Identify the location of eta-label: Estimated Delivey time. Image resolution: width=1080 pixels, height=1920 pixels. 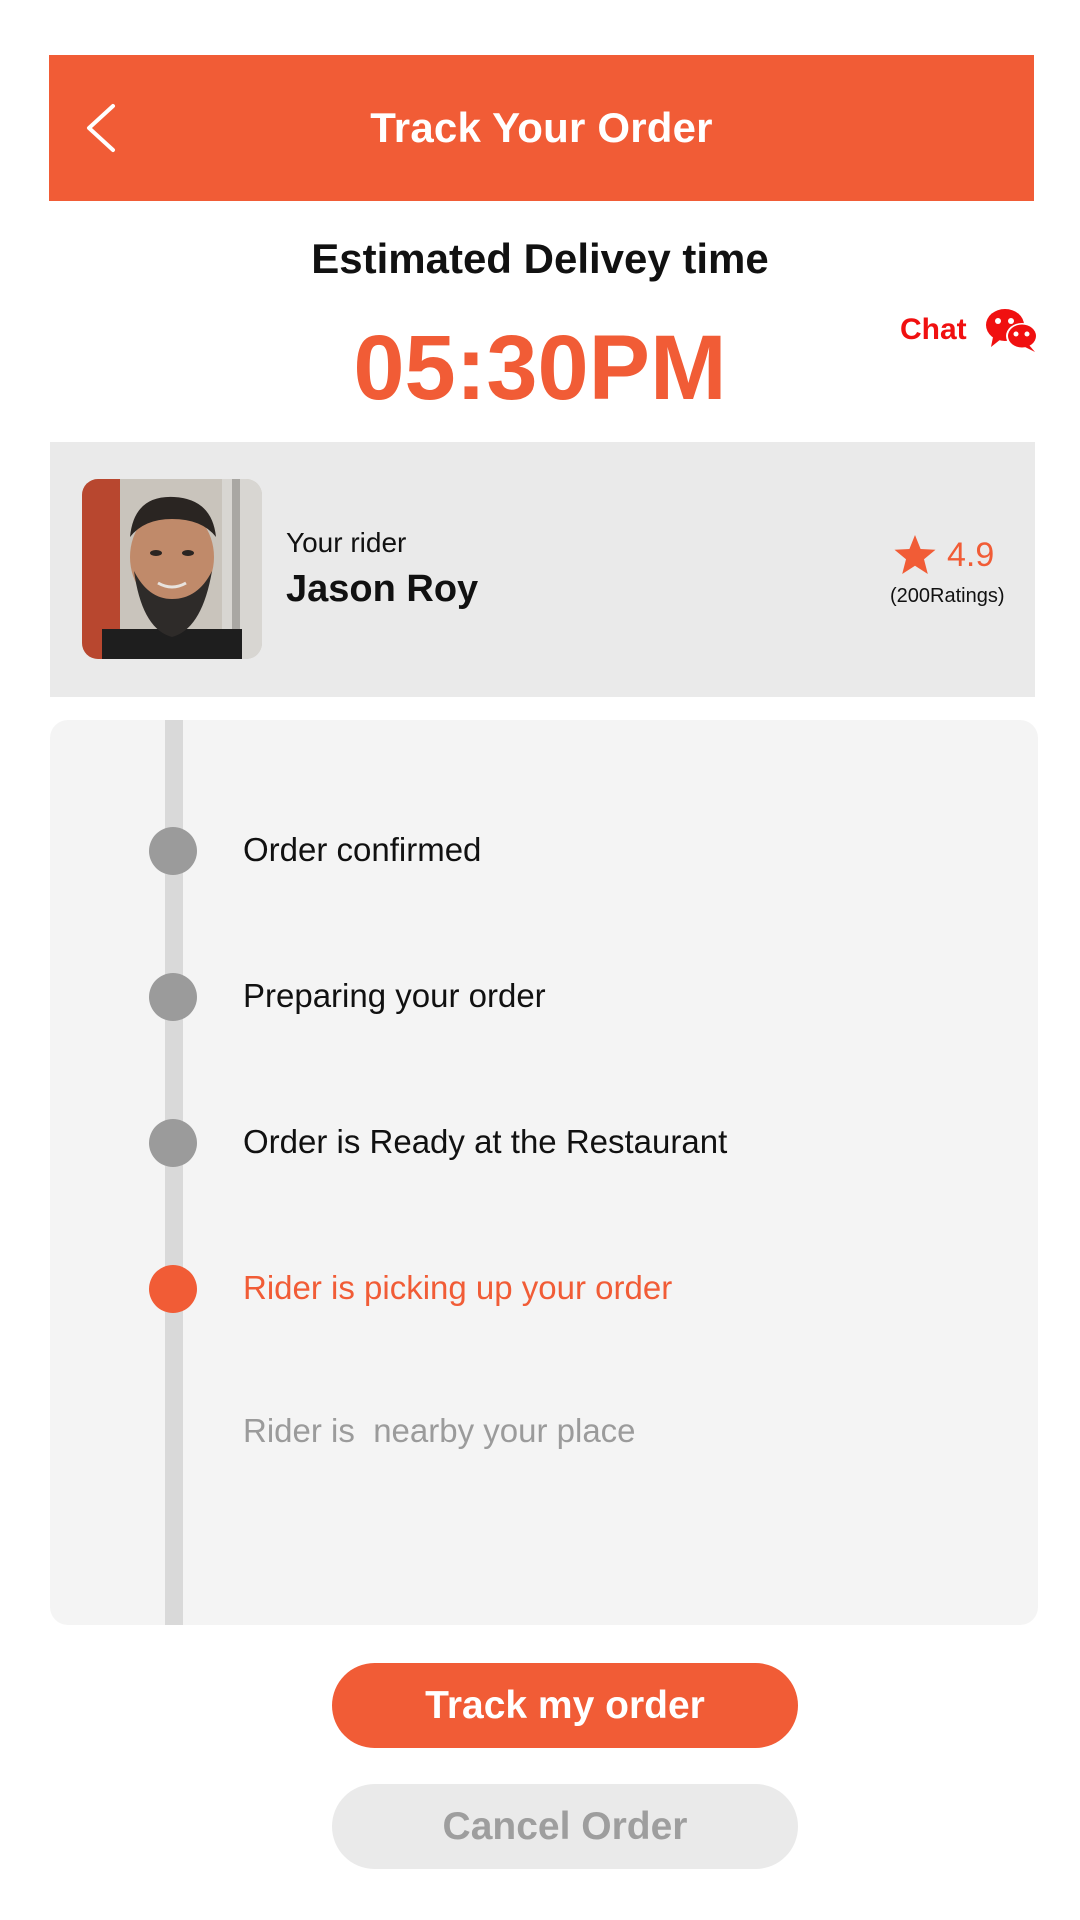
(540, 258).